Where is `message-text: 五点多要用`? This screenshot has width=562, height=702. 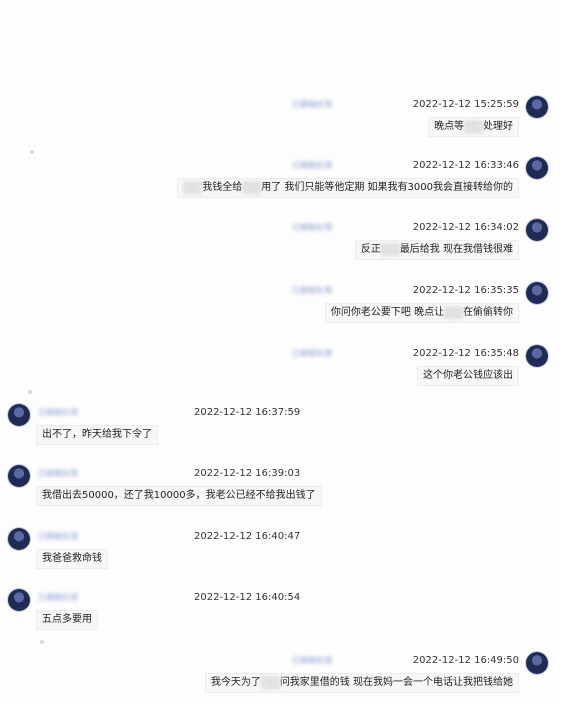
message-text: 五点多要用 is located at coordinates (67, 619).